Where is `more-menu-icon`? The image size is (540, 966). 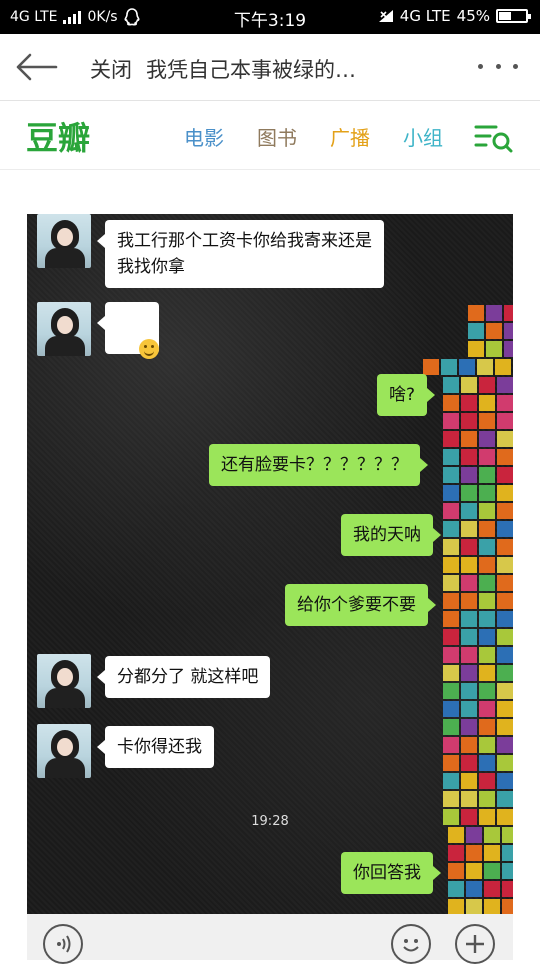
more-menu-icon is located at coordinates (498, 66).